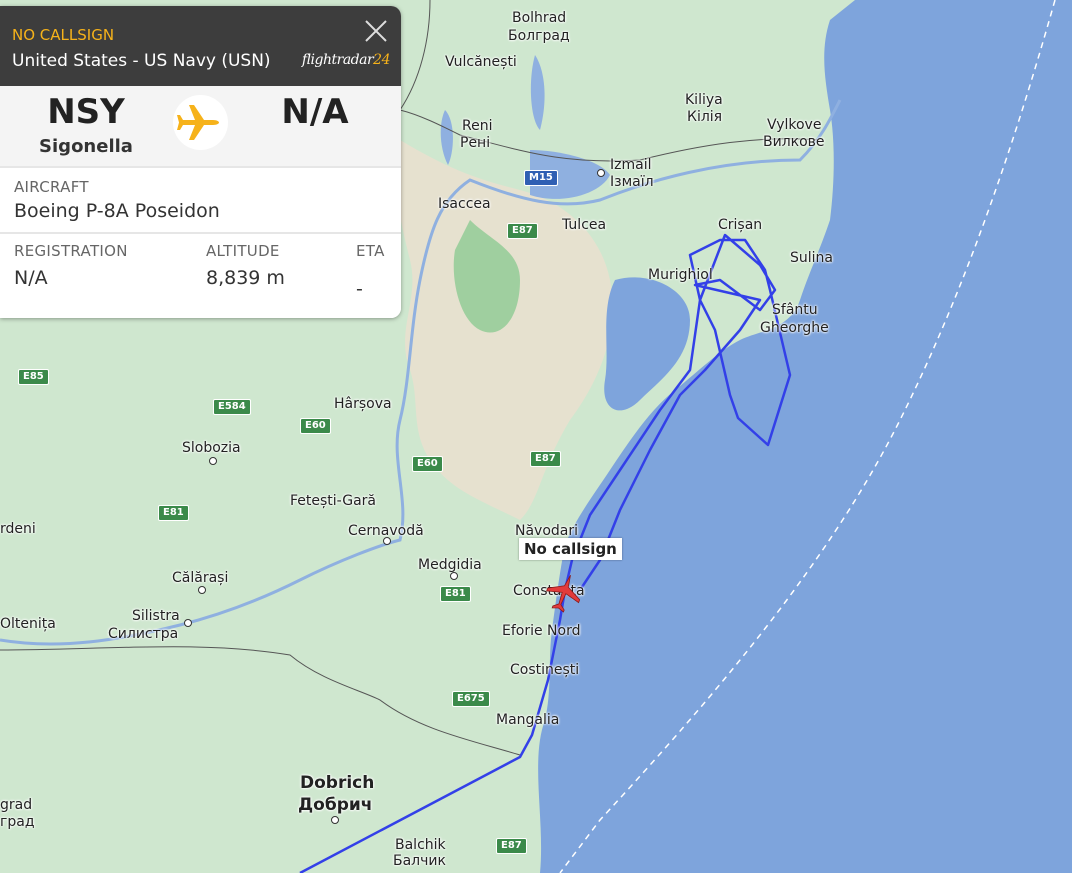 The width and height of the screenshot is (1072, 873). Describe the element at coordinates (564, 593) in the screenshot. I see `aircraft-icon` at that location.